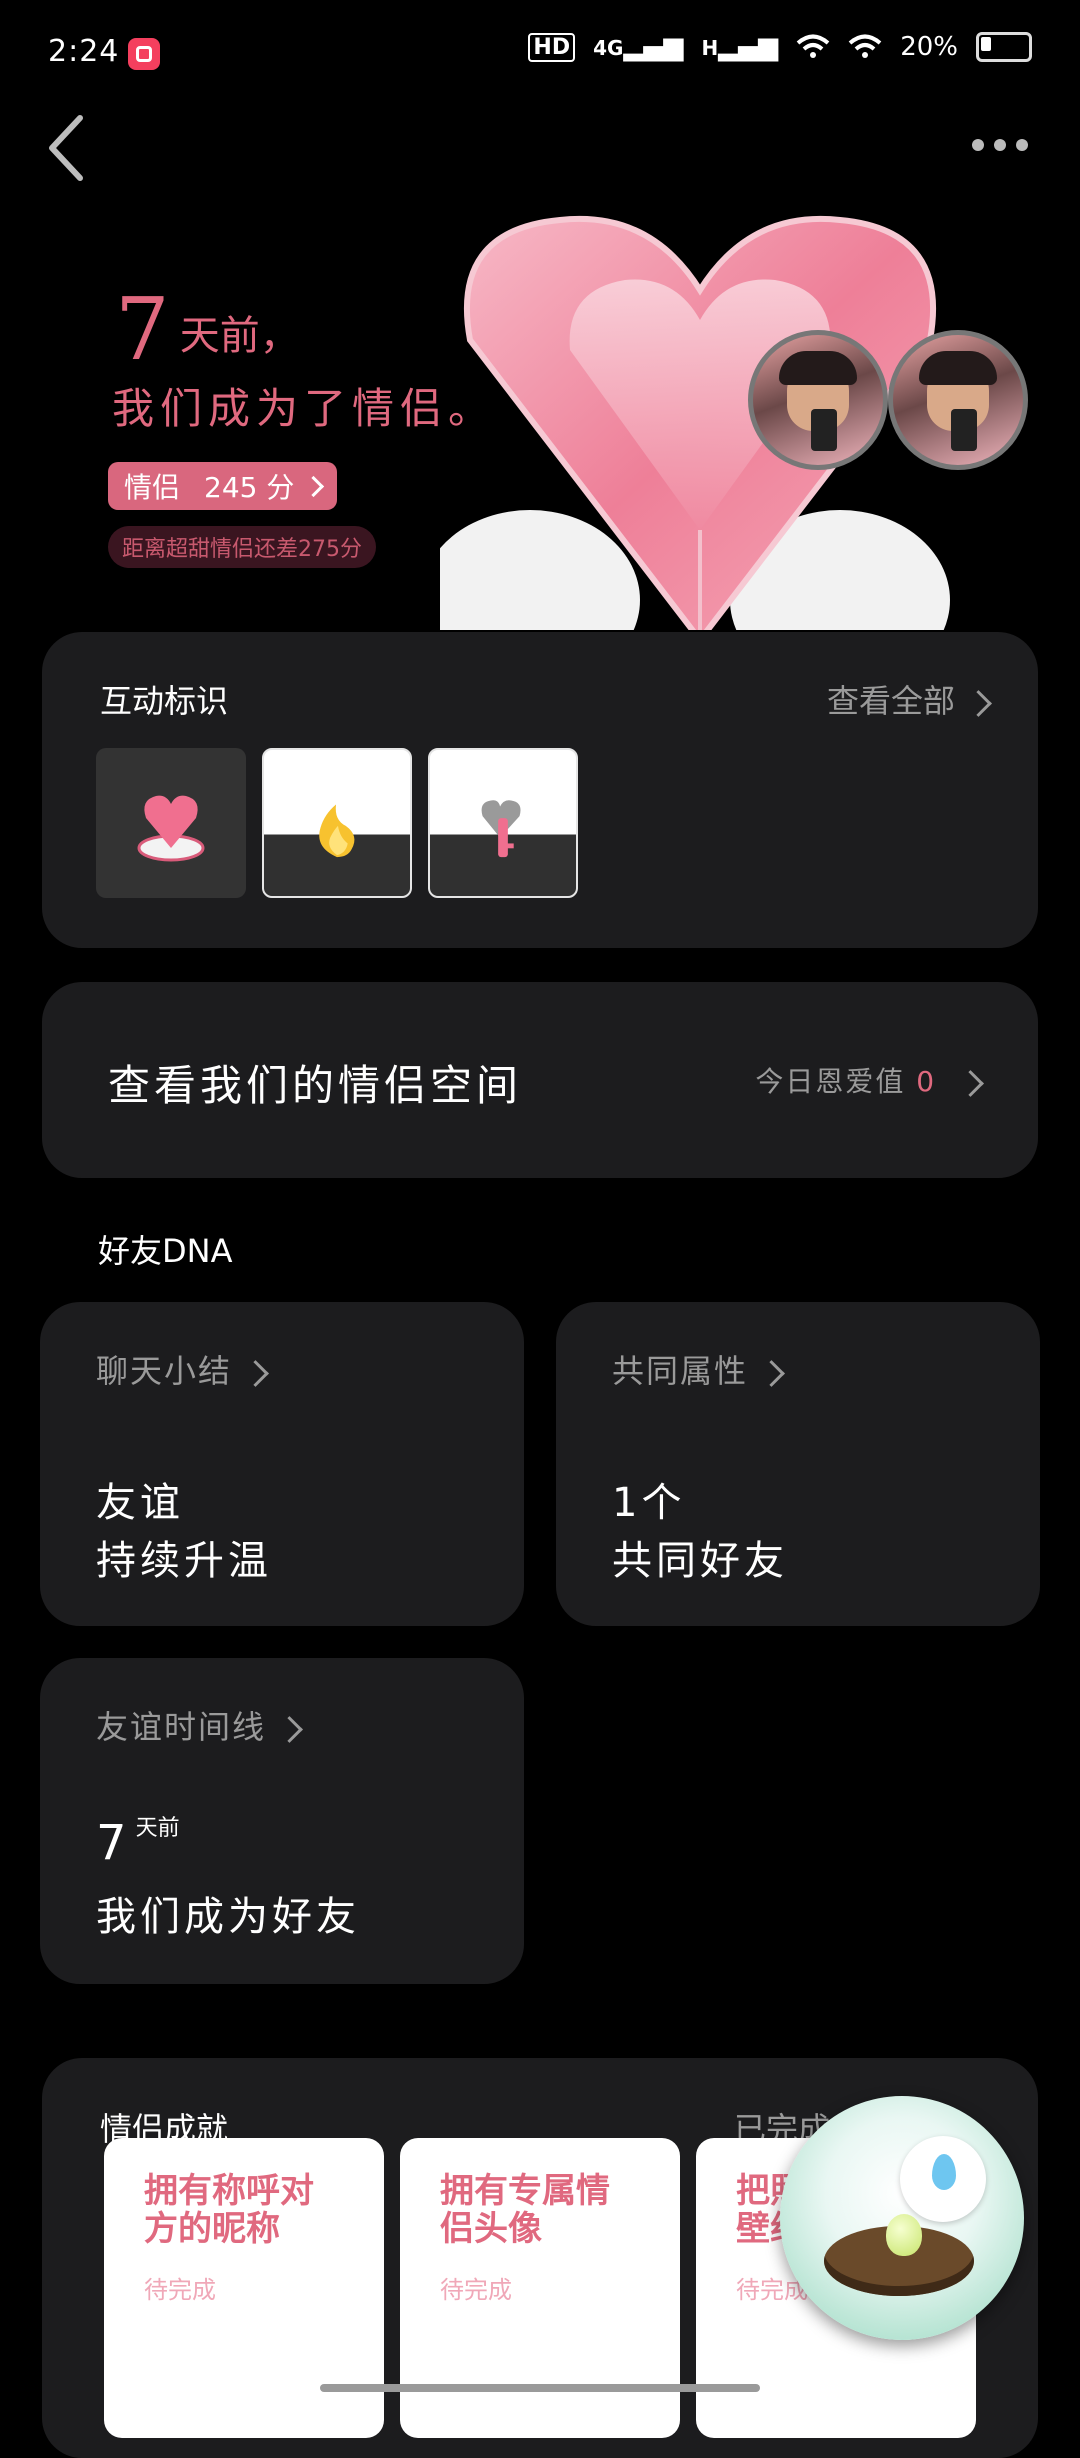  What do you see at coordinates (242, 547) in the screenshot?
I see `score-hint: 距离超甜情侣还差275分` at bounding box center [242, 547].